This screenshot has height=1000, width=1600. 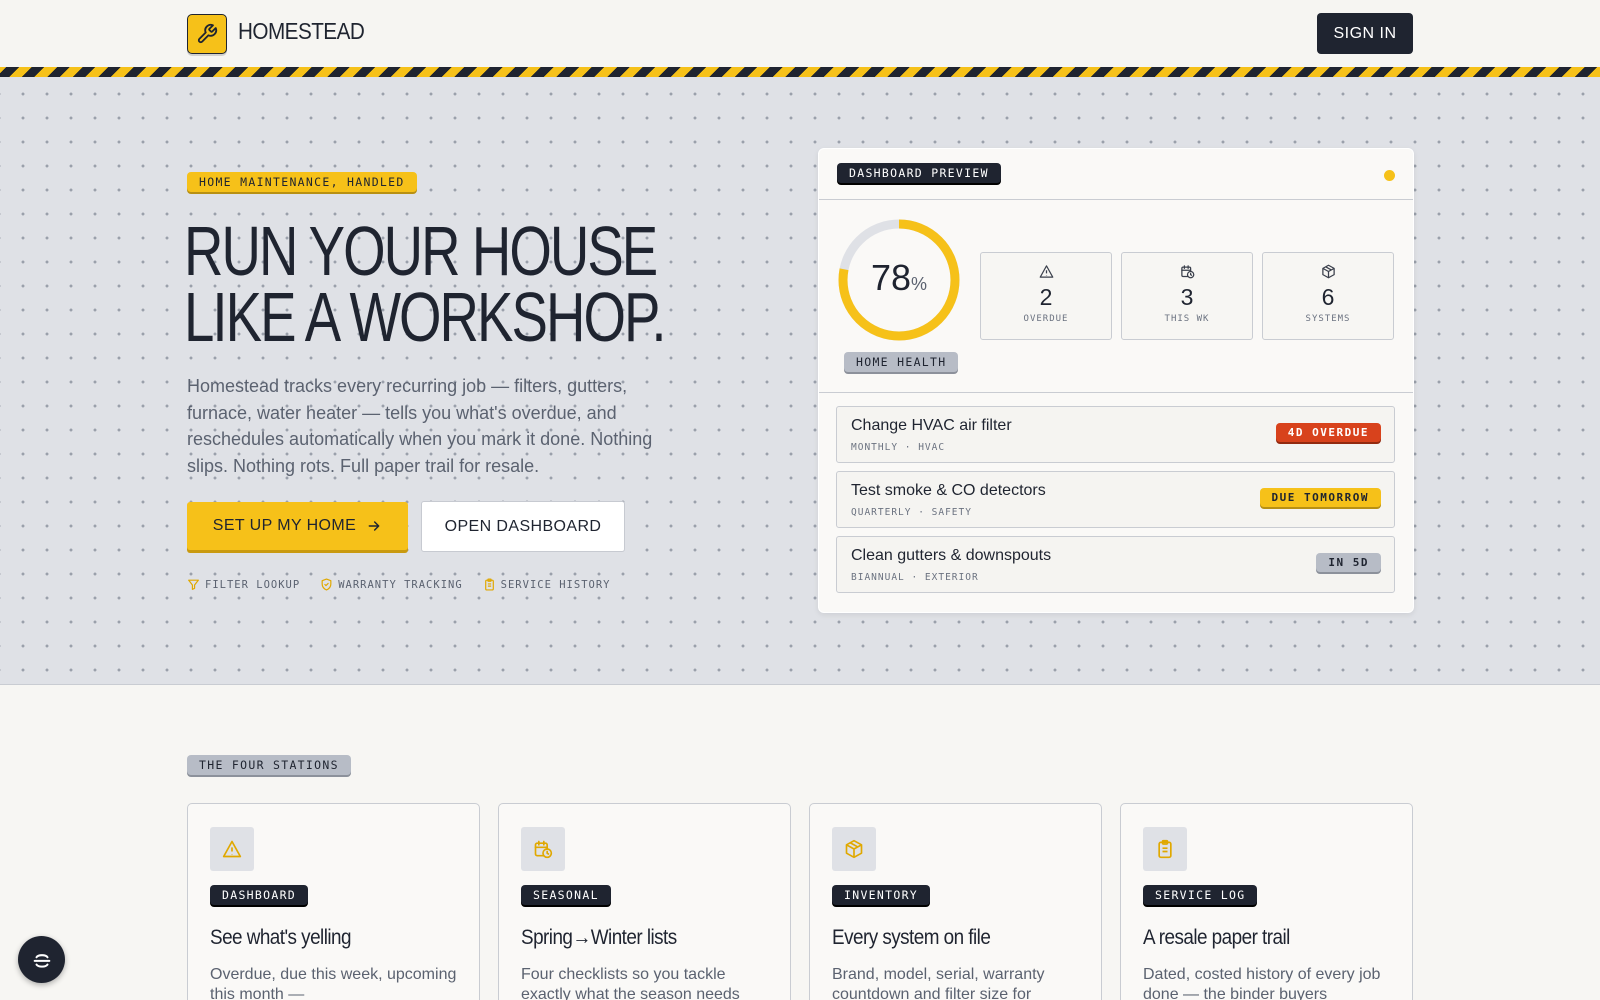 I want to click on feature-filter-lookup: FILTER LOOKUP, so click(x=243, y=584).